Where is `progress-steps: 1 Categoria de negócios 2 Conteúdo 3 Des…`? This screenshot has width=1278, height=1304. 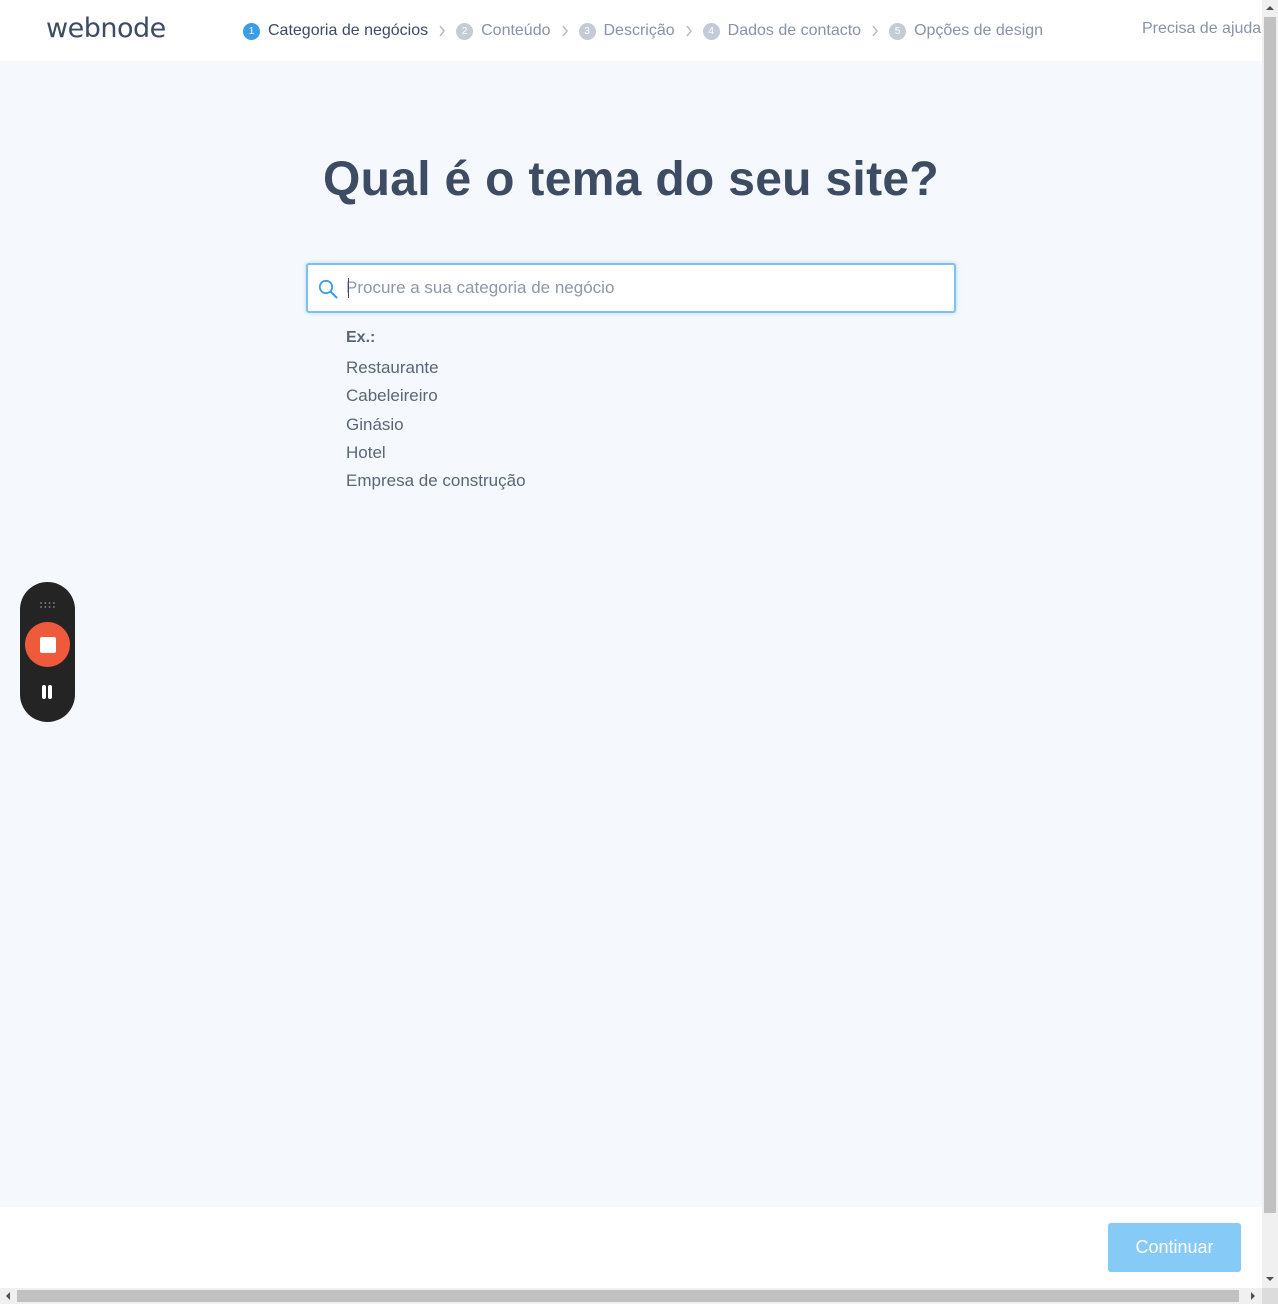
progress-steps: 1 Categoria de negócios 2 Conteúdo 3 Des… is located at coordinates (643, 31).